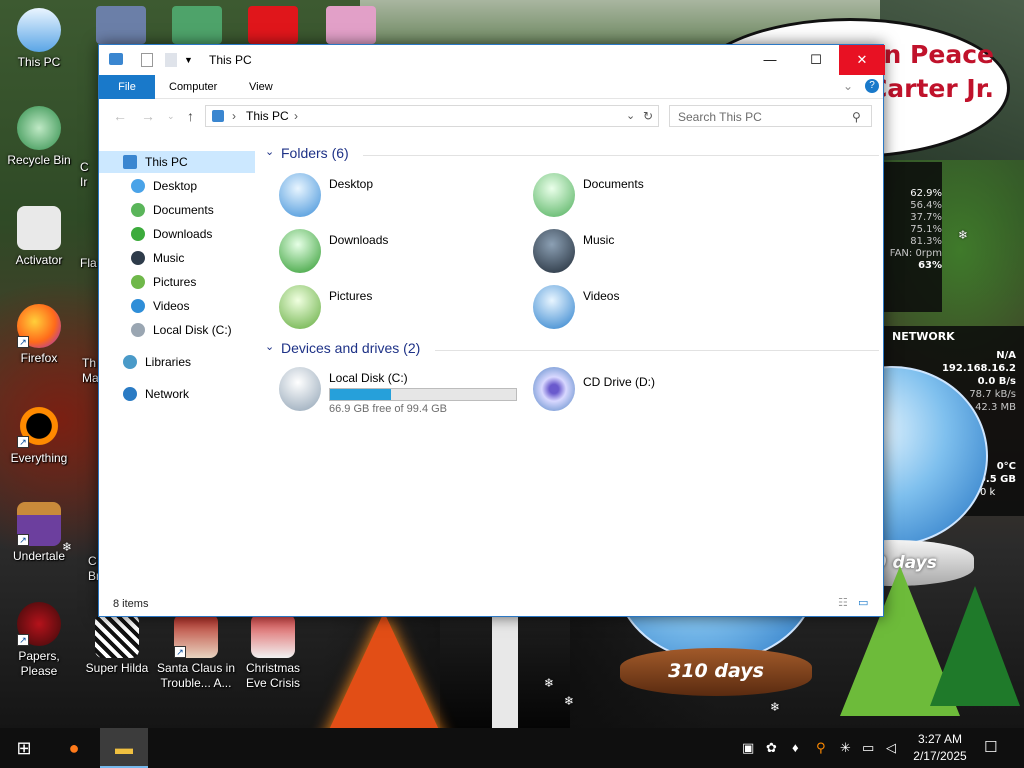  I want to click on desktop-icon-label: Christmas Eve Crisis, so click(272, 675).